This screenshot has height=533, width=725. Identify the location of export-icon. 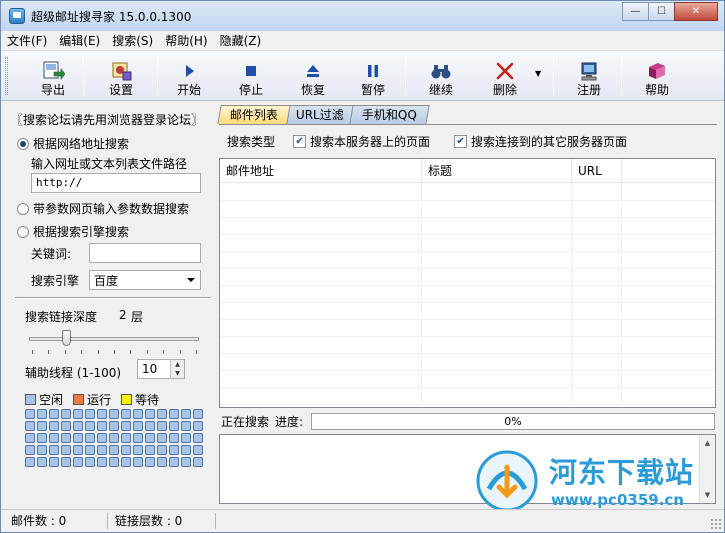
(53, 71).